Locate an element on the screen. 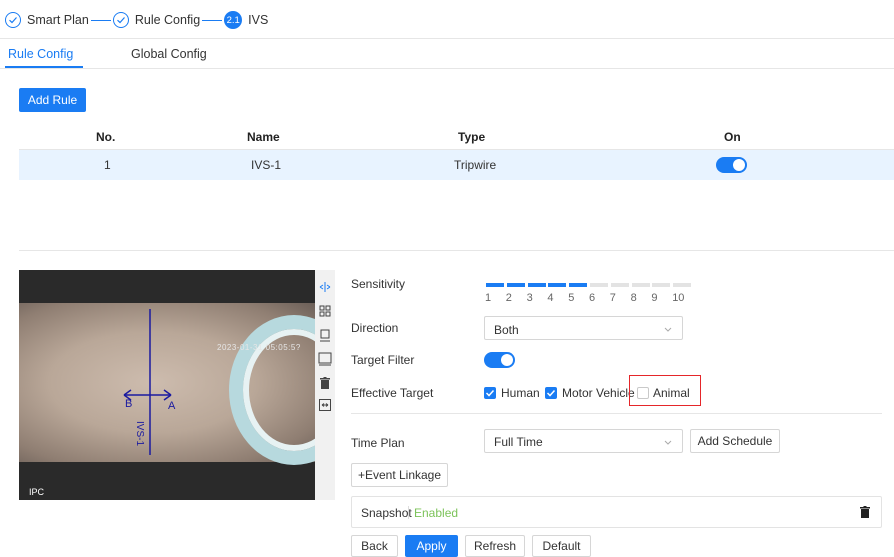 The height and width of the screenshot is (557, 894). drawing-toolbar is located at coordinates (325, 385).